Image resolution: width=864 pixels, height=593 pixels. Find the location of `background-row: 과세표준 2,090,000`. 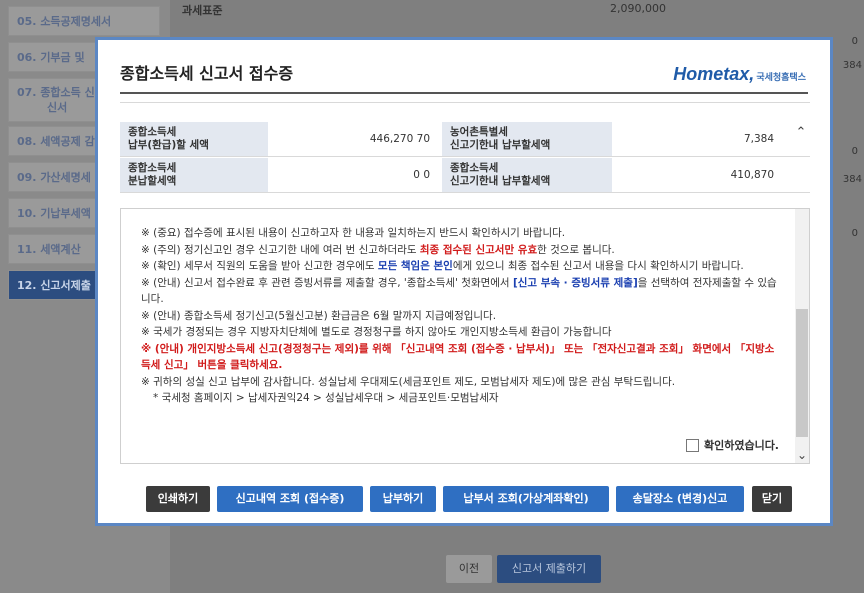

background-row: 과세표준 2,090,000 is located at coordinates (522, 13).